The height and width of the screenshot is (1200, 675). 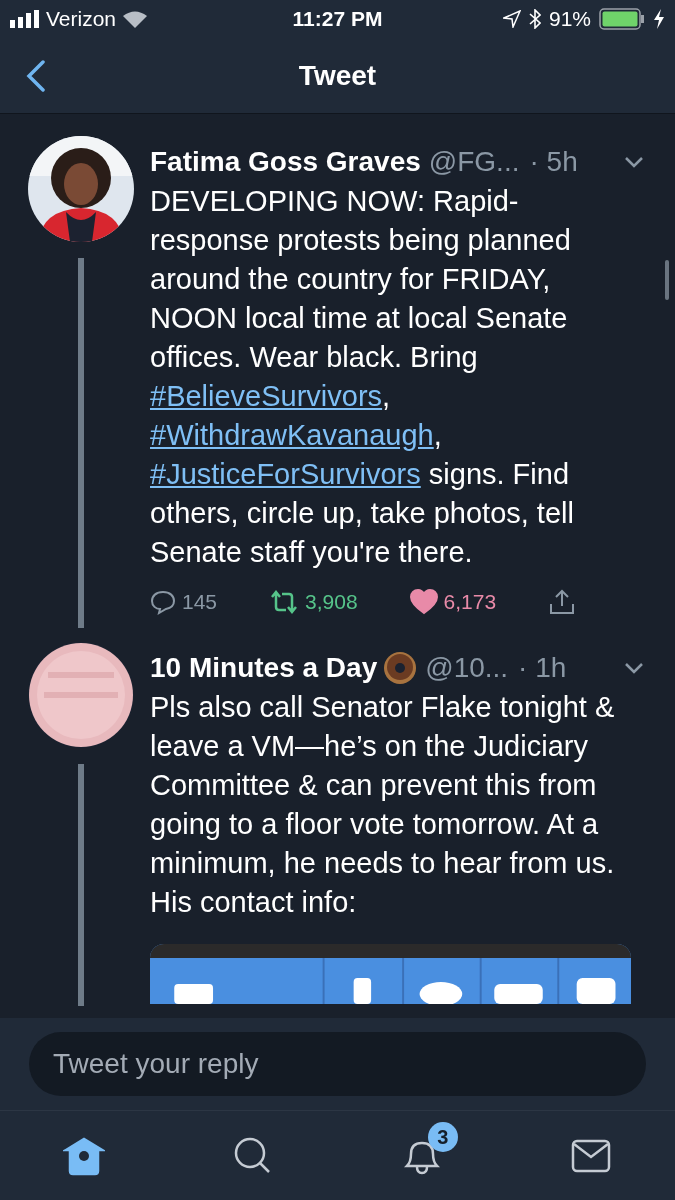 I want to click on tweet-time: · 5h, so click(x=553, y=162).